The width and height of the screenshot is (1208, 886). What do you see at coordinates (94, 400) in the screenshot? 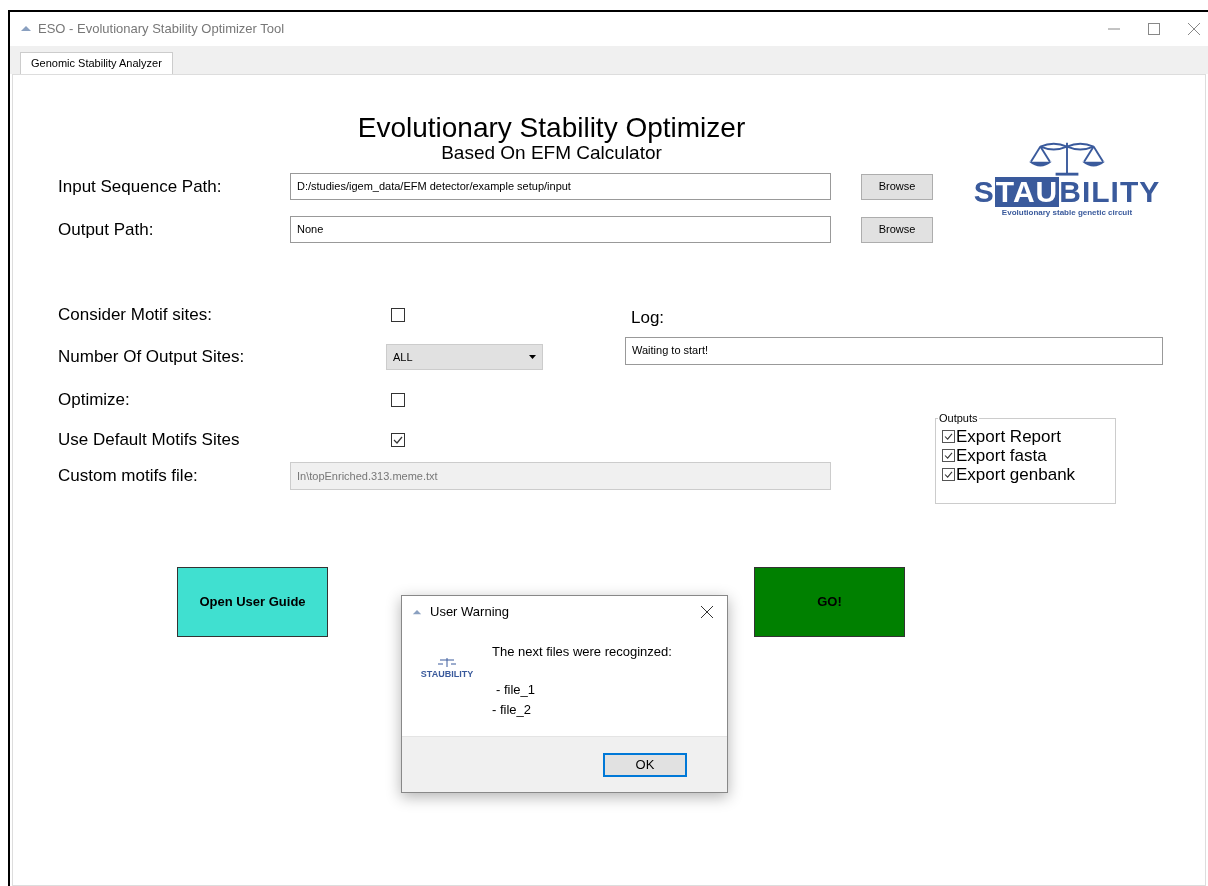
I see `option-label: Optimize:` at bounding box center [94, 400].